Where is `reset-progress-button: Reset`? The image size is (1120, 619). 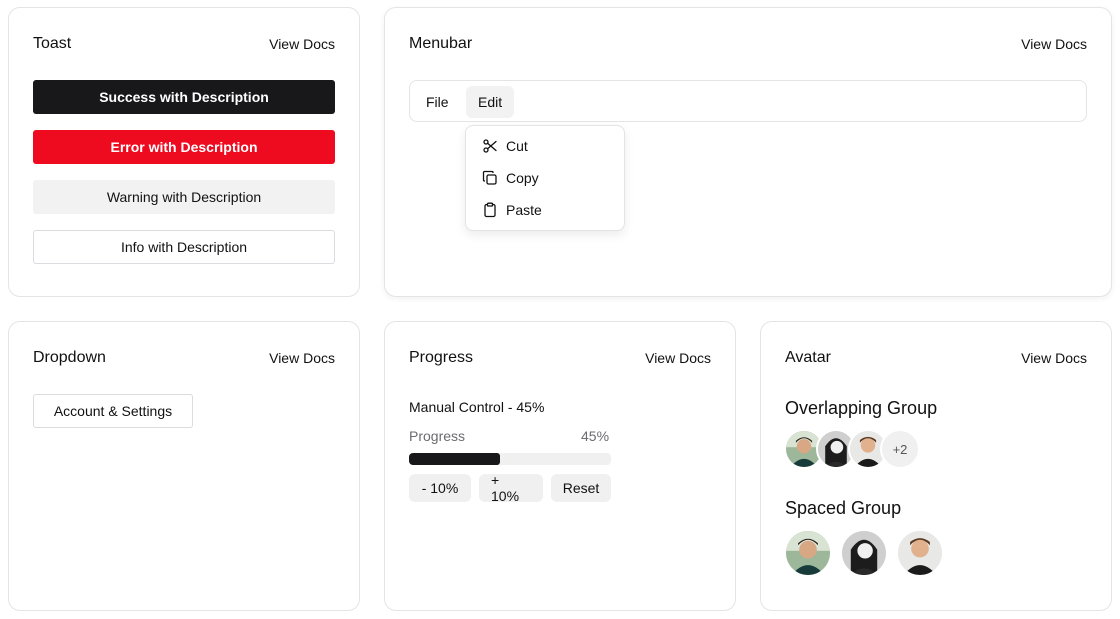
reset-progress-button: Reset is located at coordinates (581, 488).